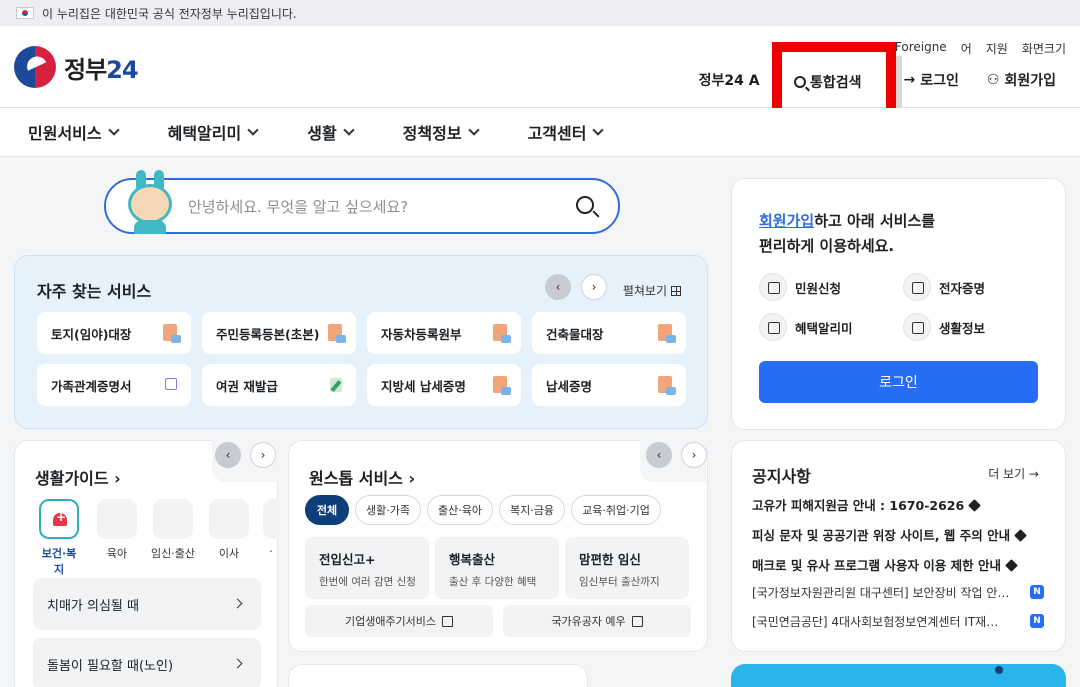  Describe the element at coordinates (213, 132) in the screenshot. I see `nav-benefits: 혜택알리미` at that location.